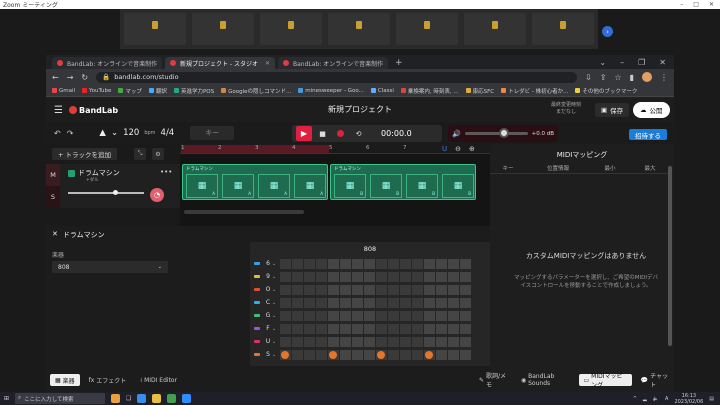 Image resolution: width=720 pixels, height=405 pixels. I want to click on tab-bandlab-sounds: ◉ BandLab Sounds, so click(545, 380).